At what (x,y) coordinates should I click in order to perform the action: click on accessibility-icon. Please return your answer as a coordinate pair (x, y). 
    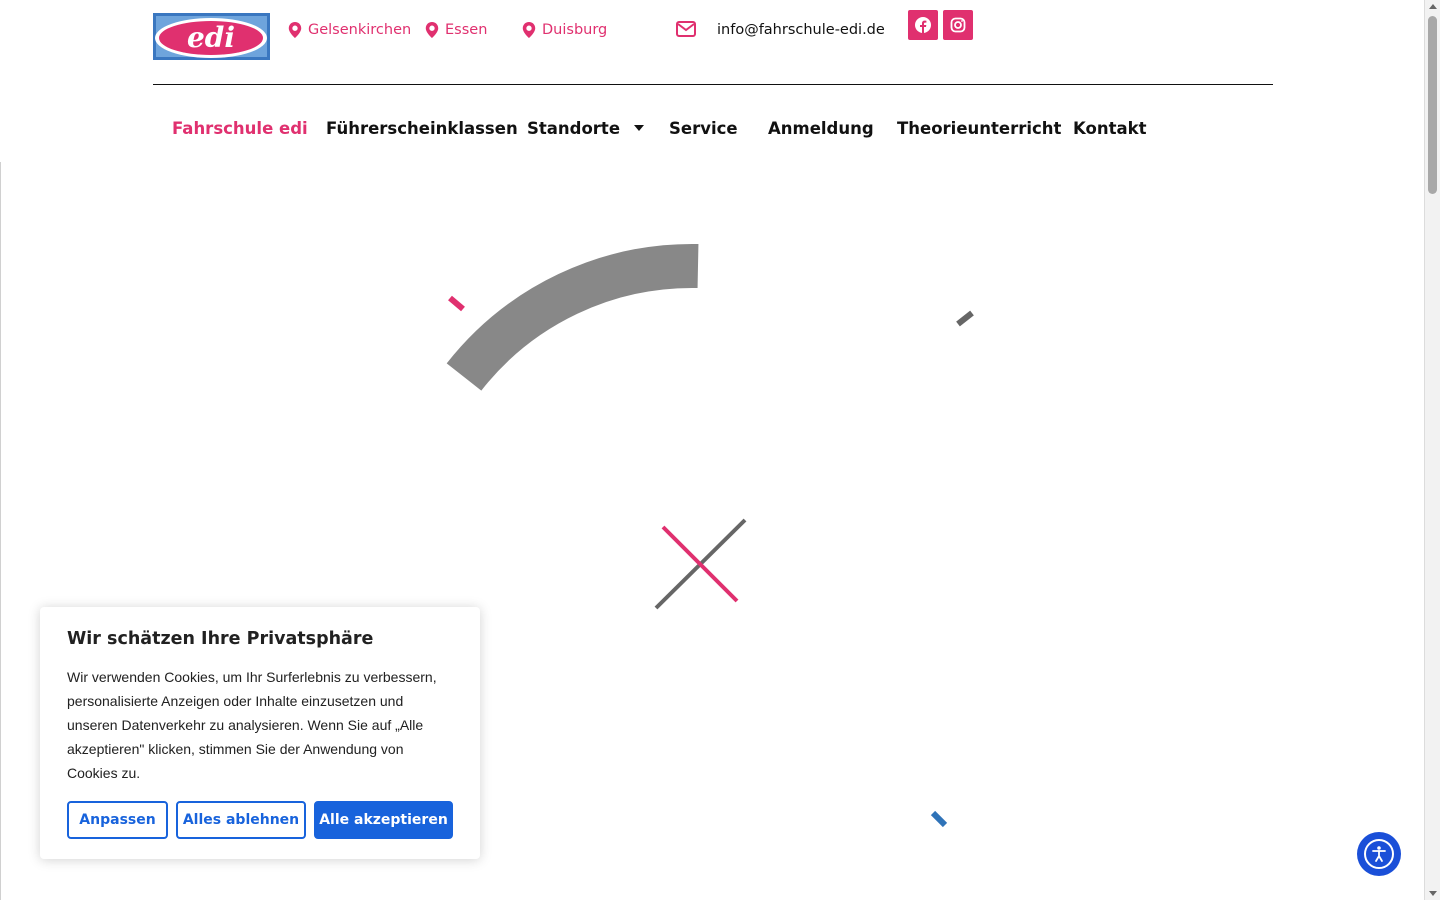
    Looking at the image, I should click on (1379, 854).